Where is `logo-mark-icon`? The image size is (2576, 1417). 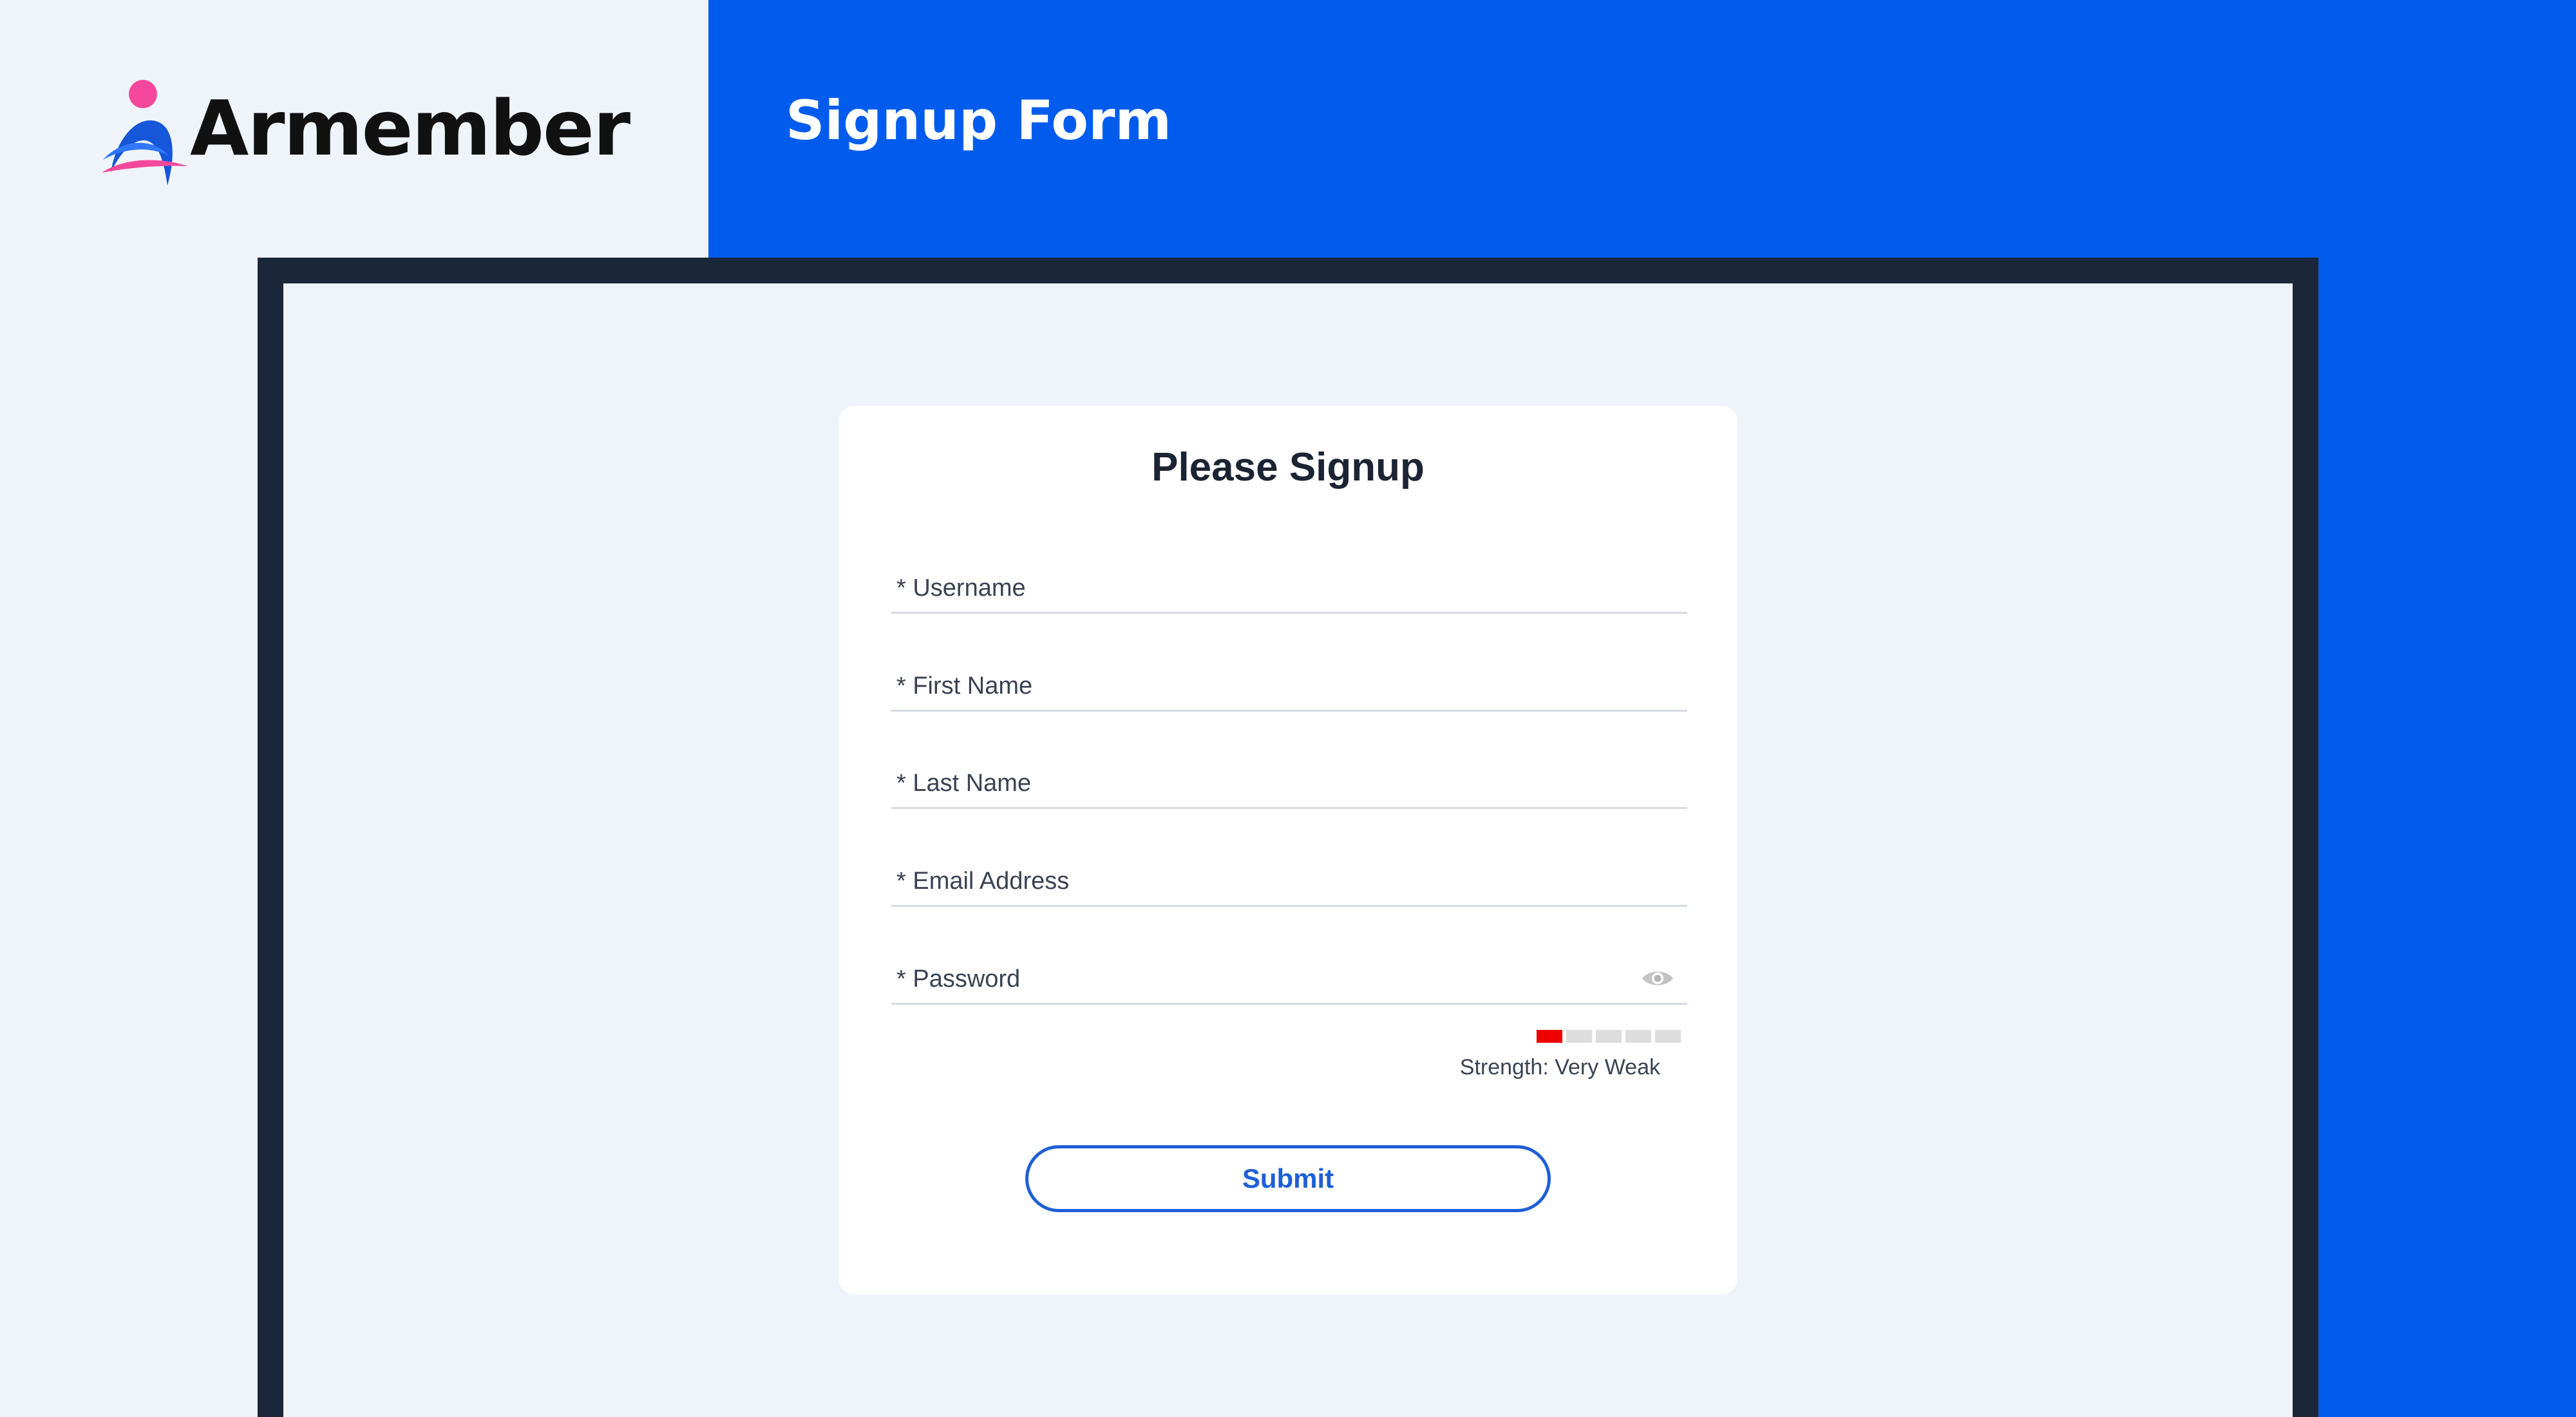
logo-mark-icon is located at coordinates (145, 132).